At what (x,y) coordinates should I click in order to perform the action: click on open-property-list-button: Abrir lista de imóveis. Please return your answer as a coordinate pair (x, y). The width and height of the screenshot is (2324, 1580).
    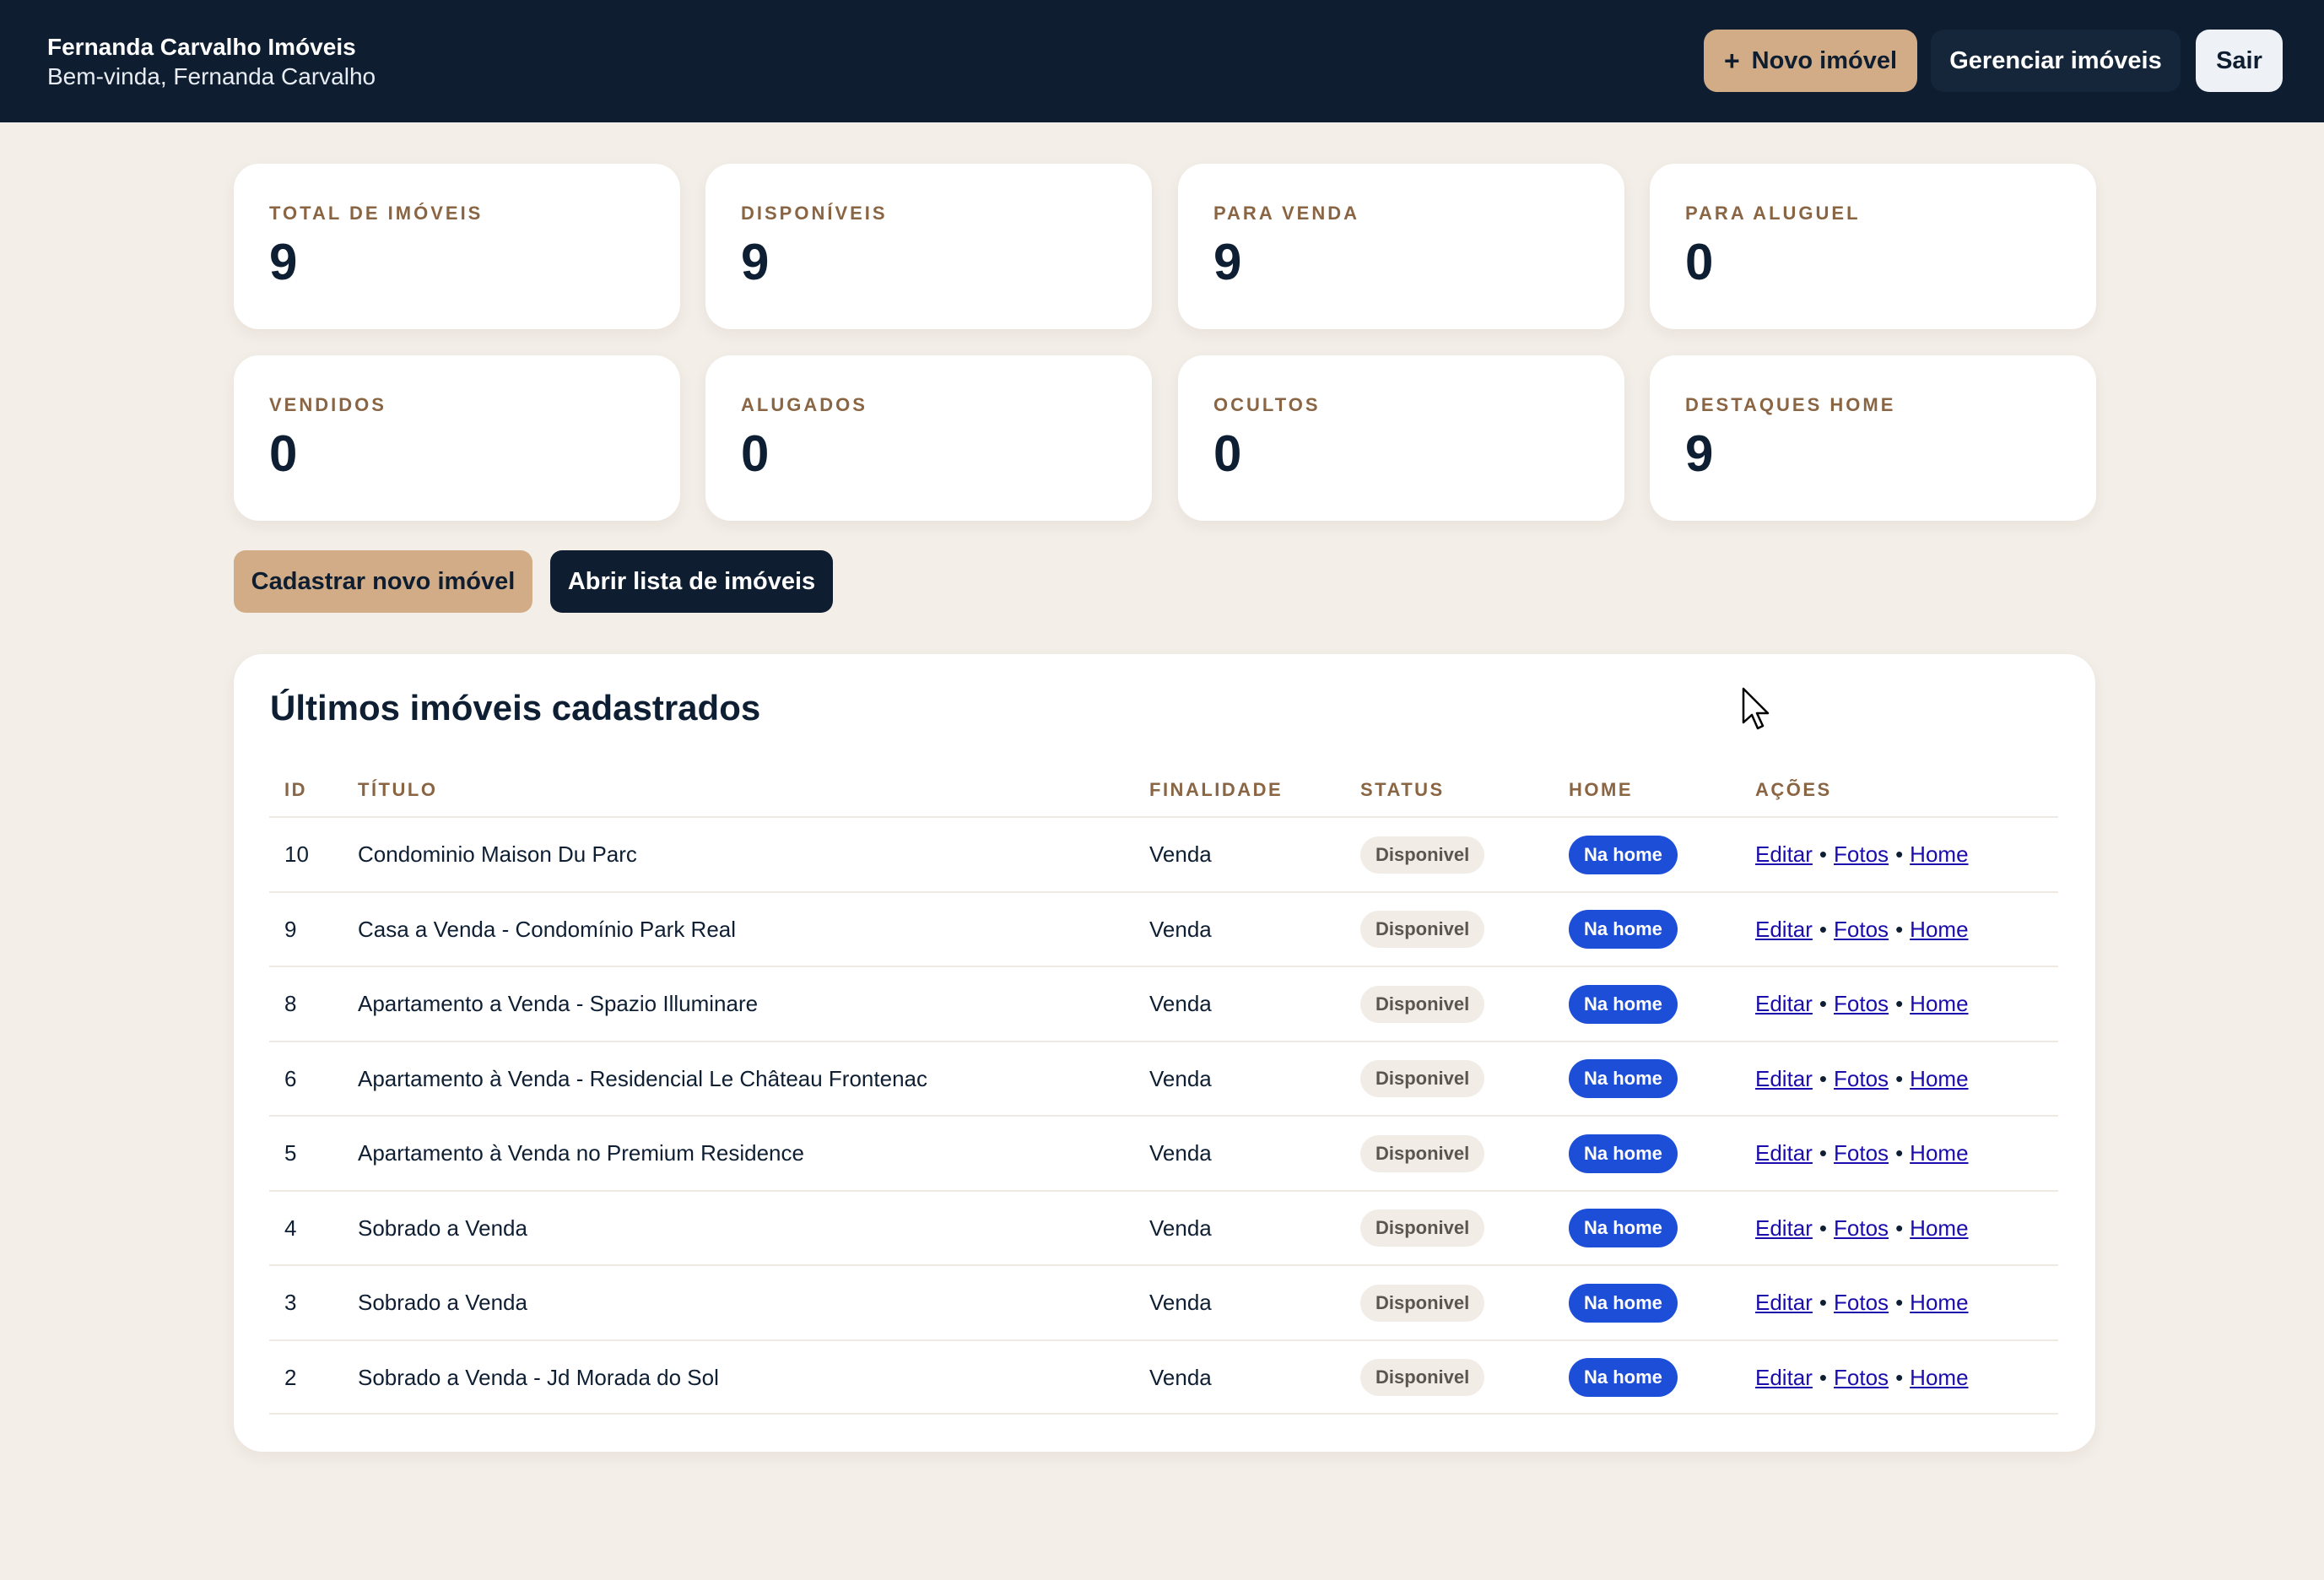
    Looking at the image, I should click on (691, 581).